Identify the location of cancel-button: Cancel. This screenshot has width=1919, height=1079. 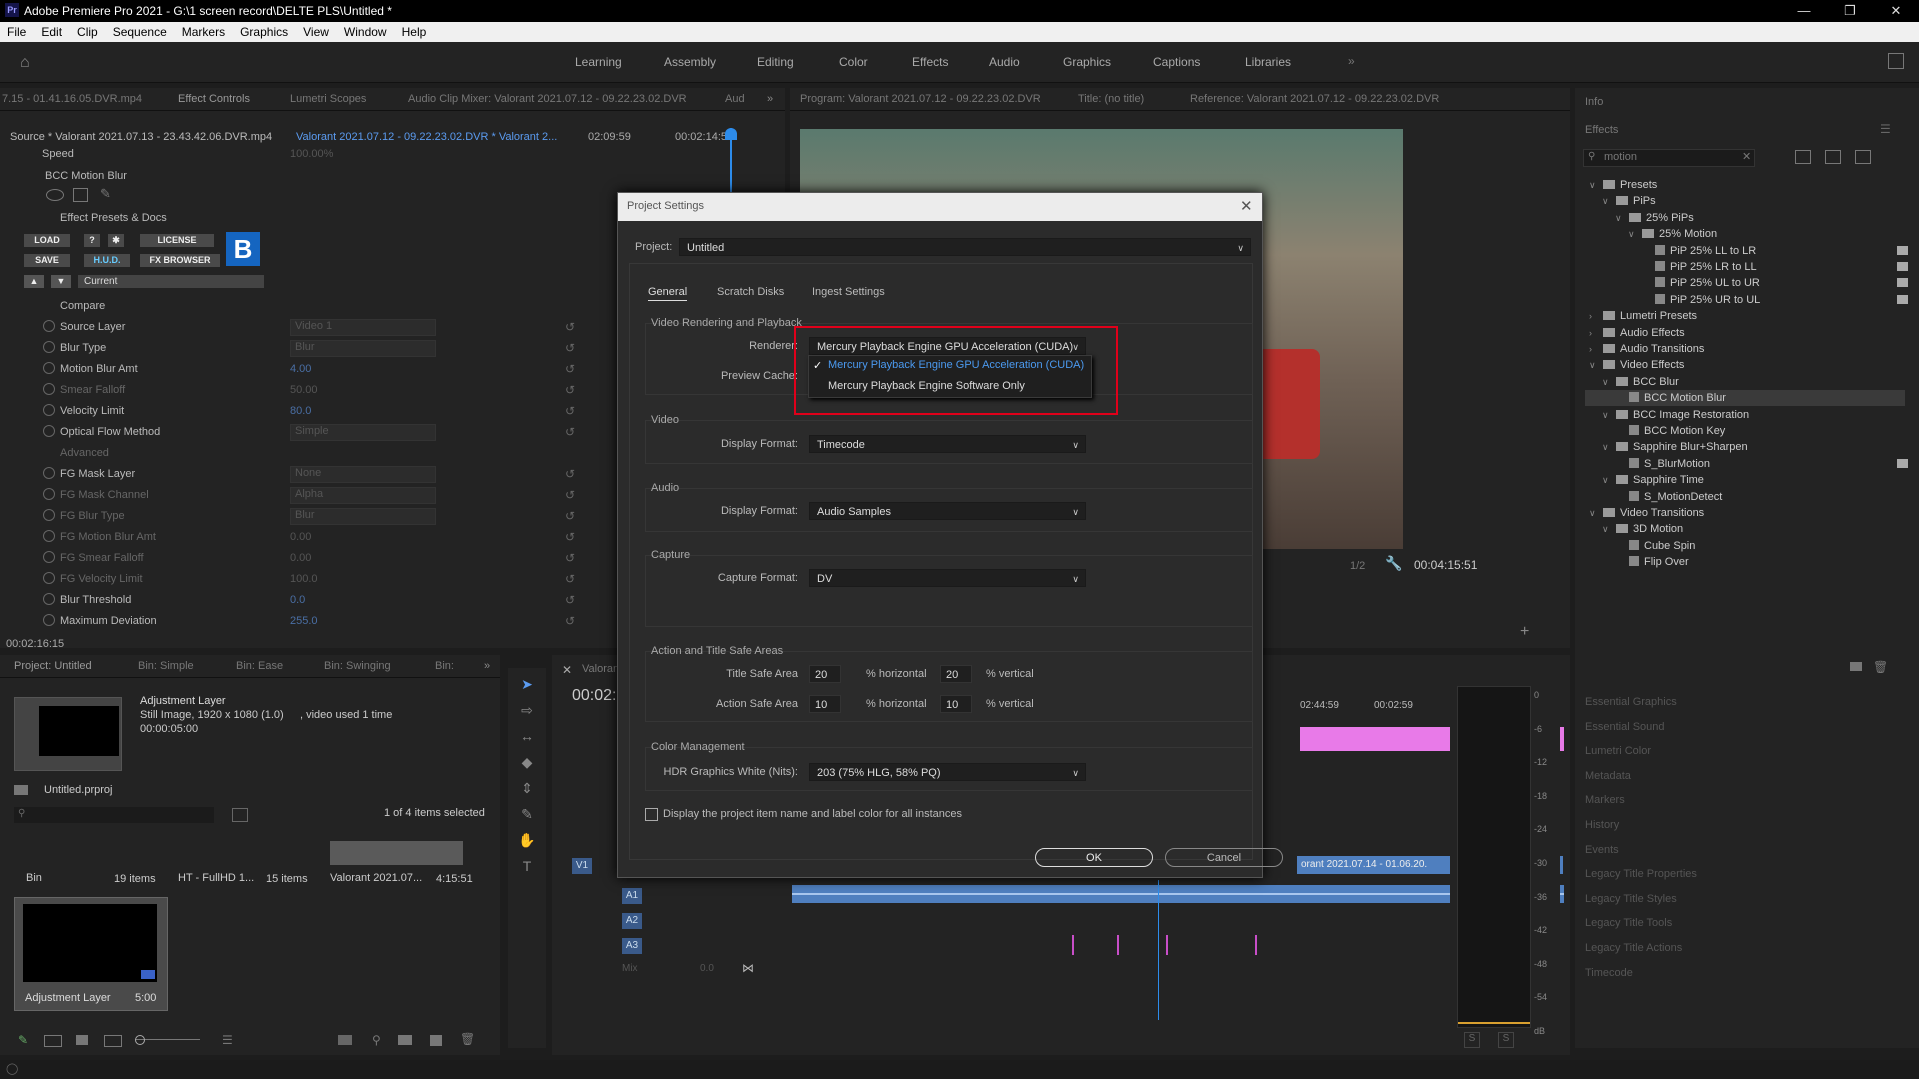
(1224, 857).